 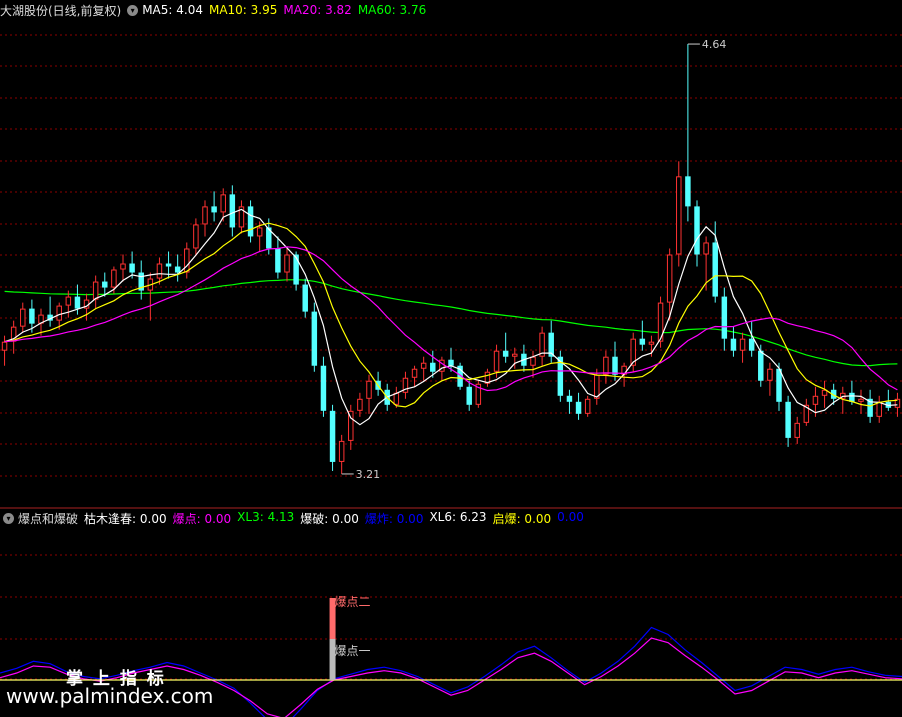 What do you see at coordinates (110, 696) in the screenshot?
I see `watermark-url: www.palmindex.com` at bounding box center [110, 696].